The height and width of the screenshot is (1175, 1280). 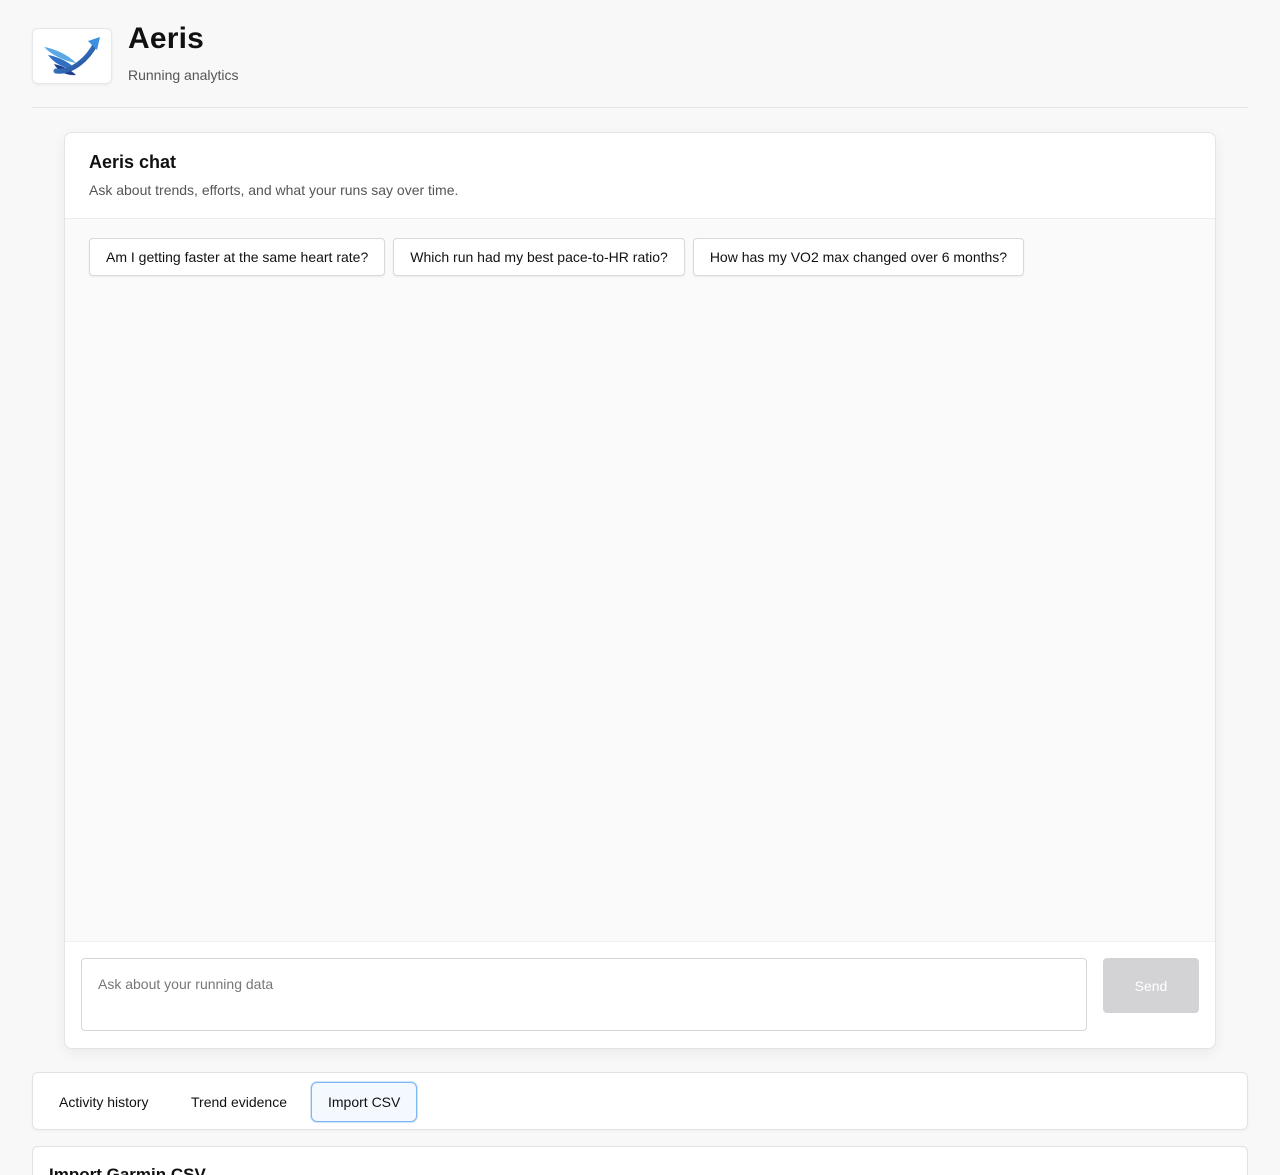 I want to click on app-logo, so click(x=72, y=56).